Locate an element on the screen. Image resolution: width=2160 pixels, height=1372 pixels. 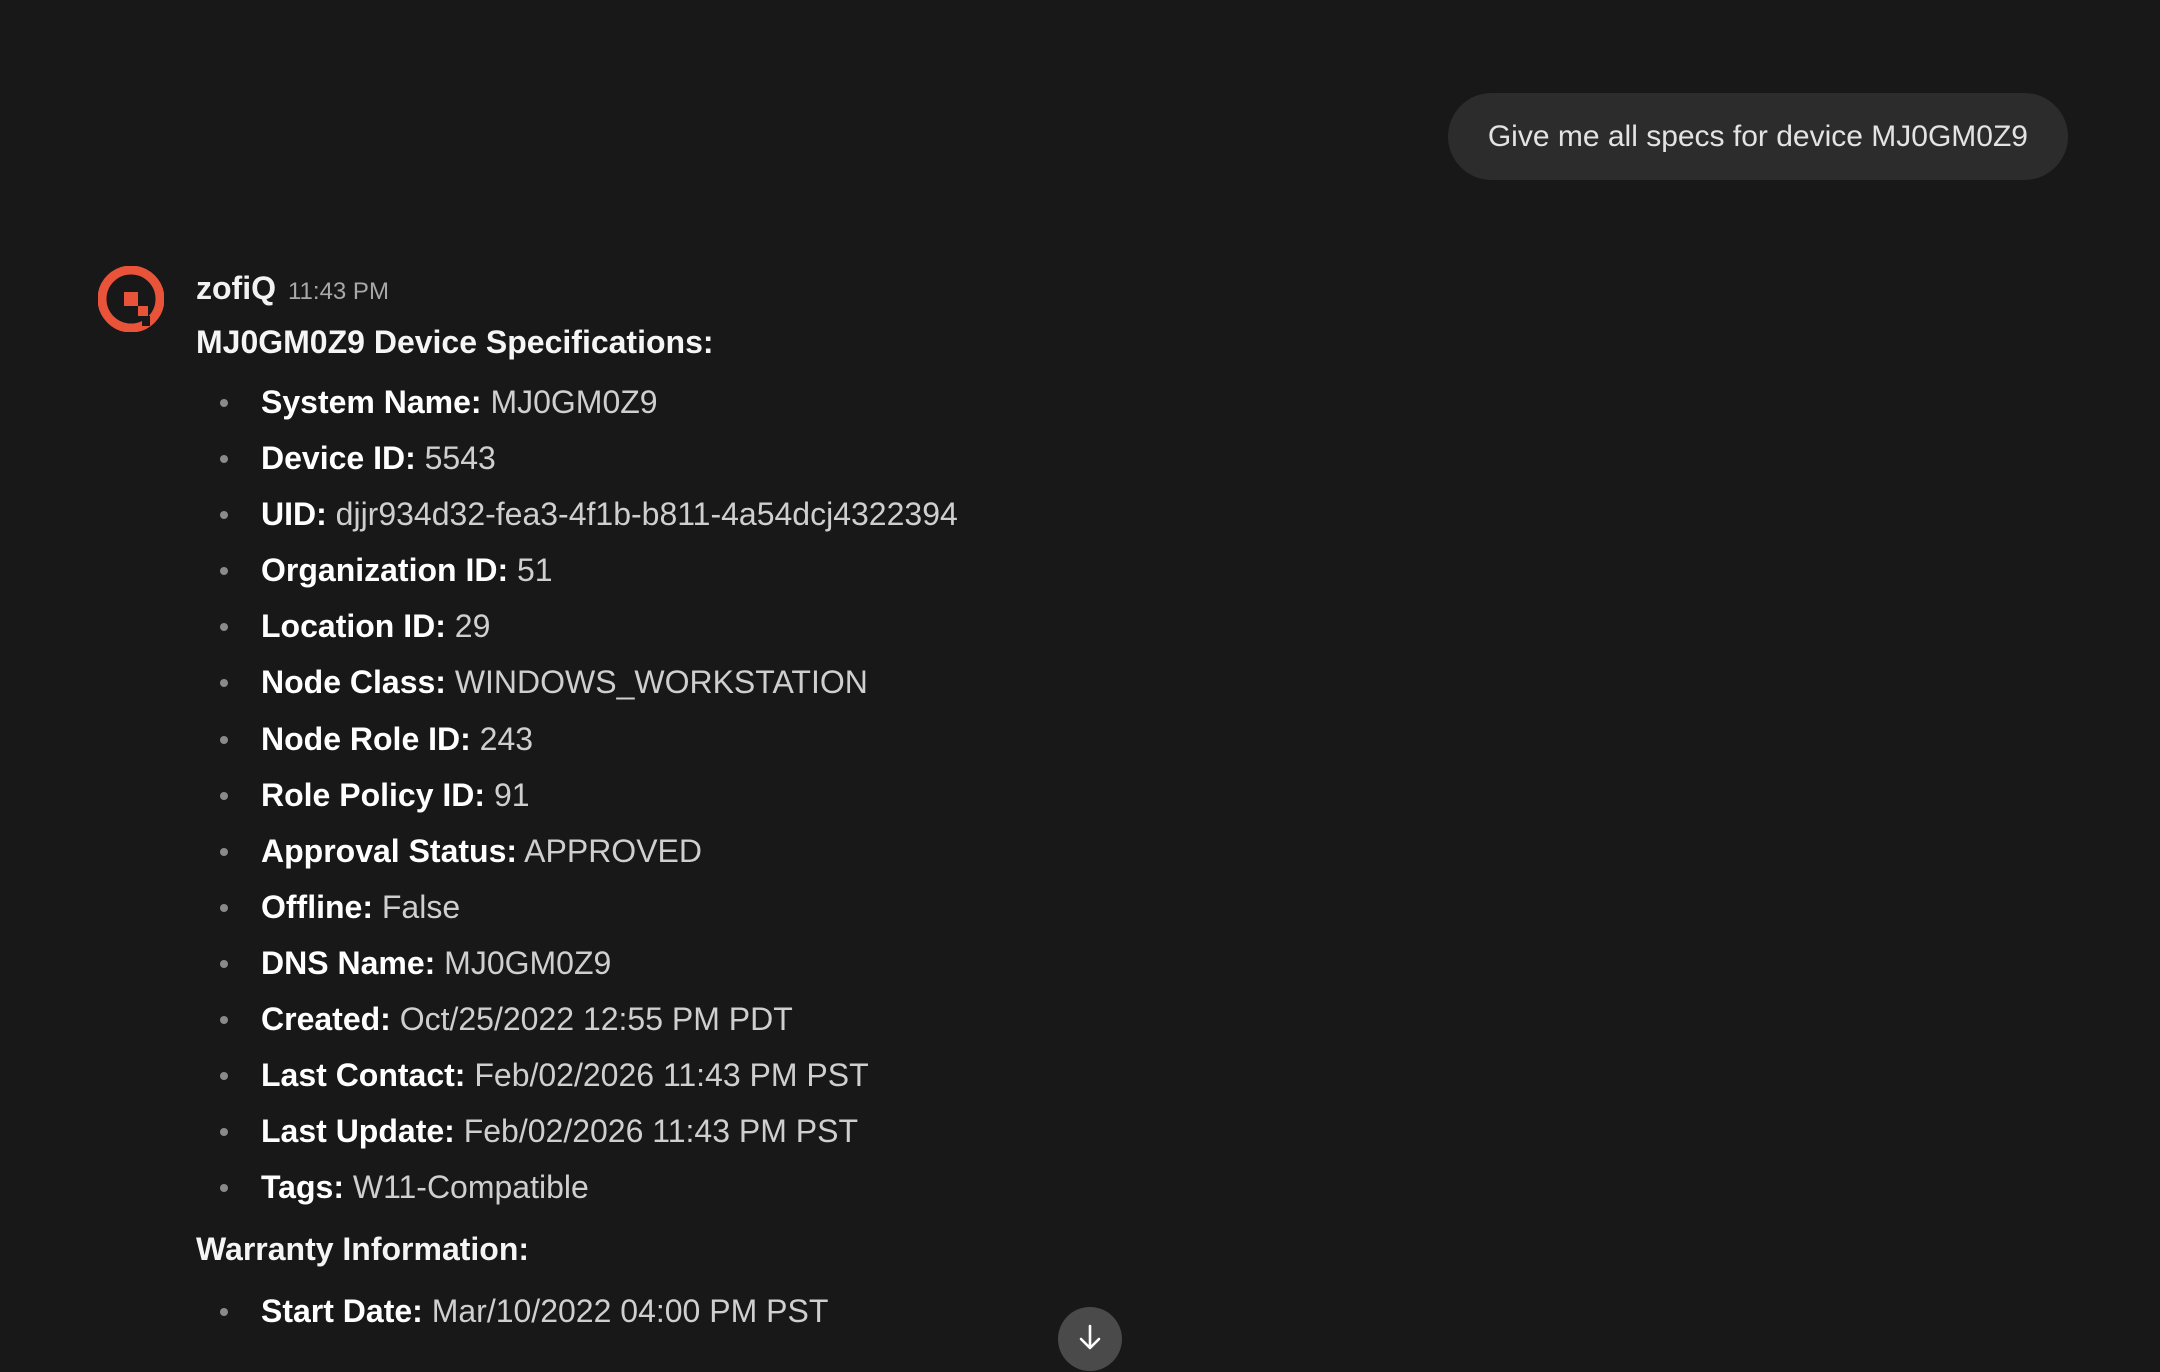
arrow-down-icon is located at coordinates (1090, 1339).